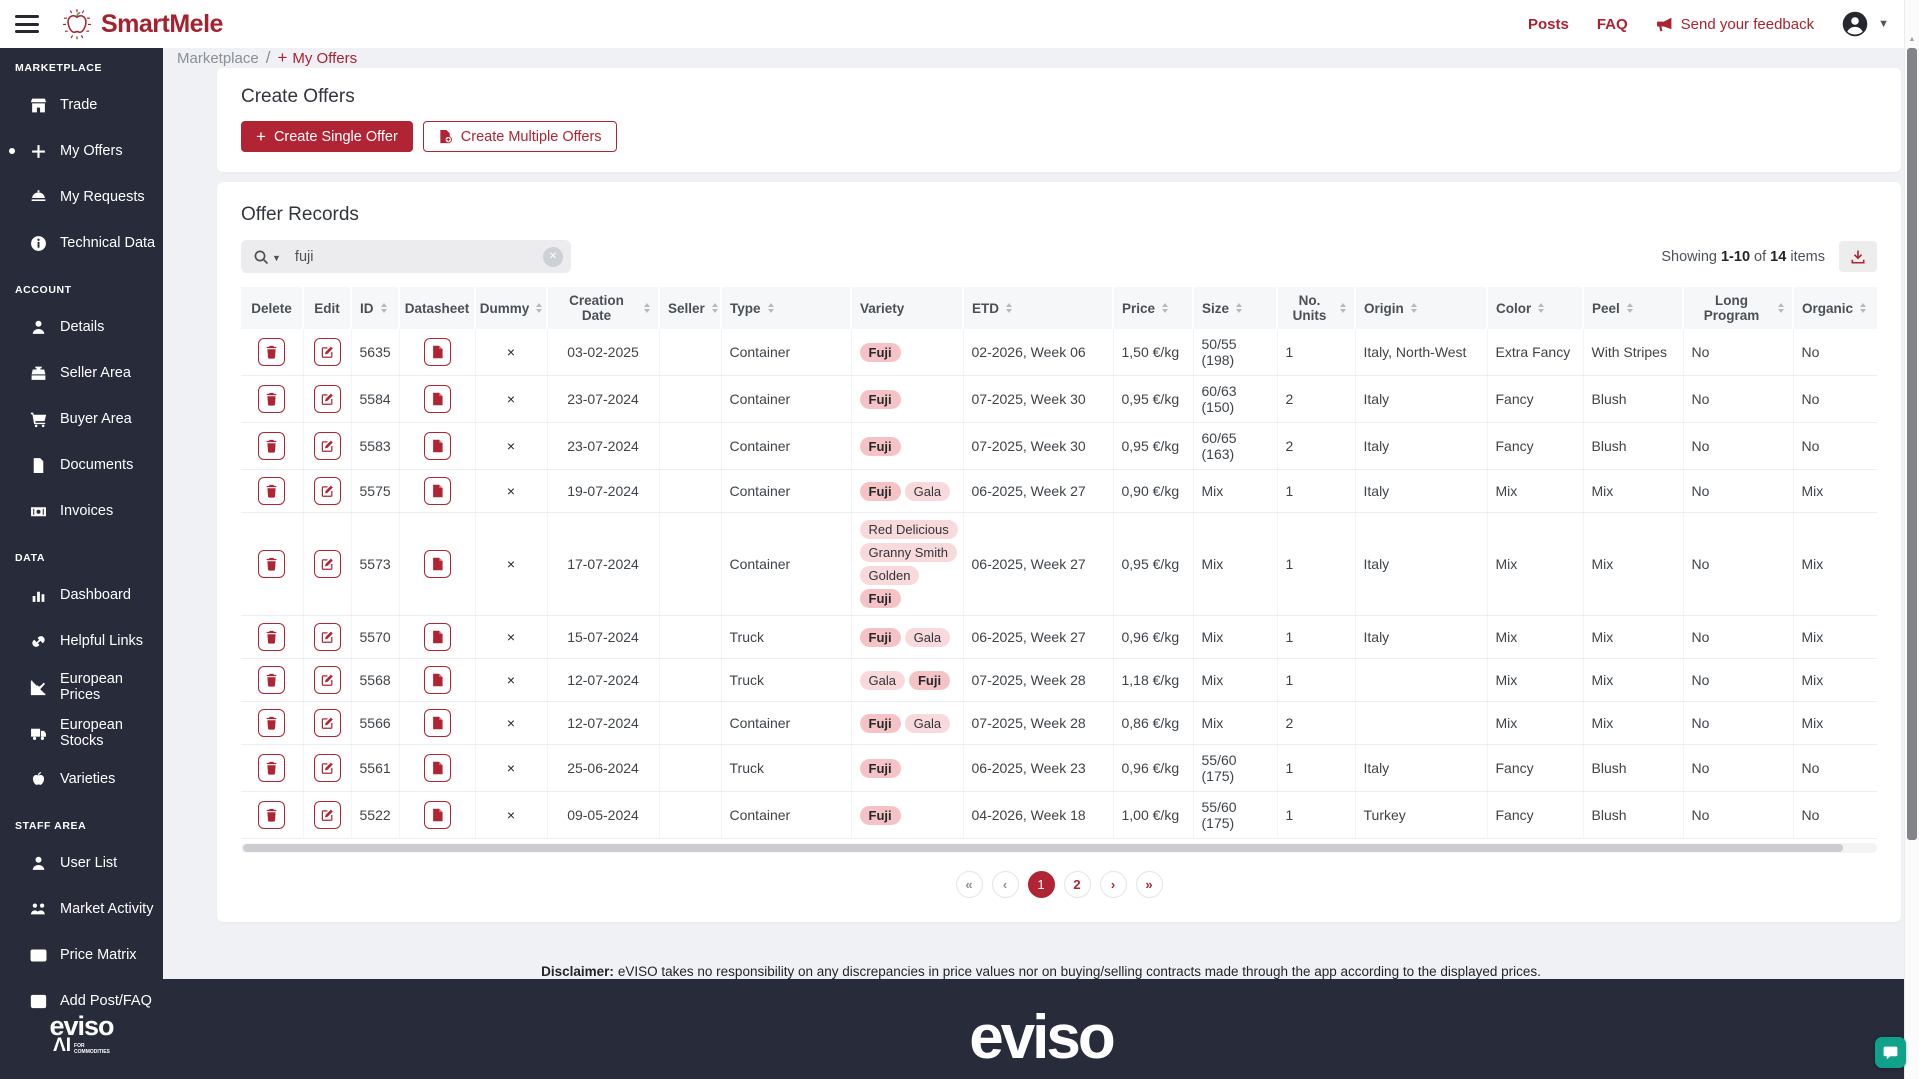 This screenshot has height=1079, width=1919. Describe the element at coordinates (81, 243) in the screenshot. I see `sidebar-item-technical-data: Technical Data` at that location.